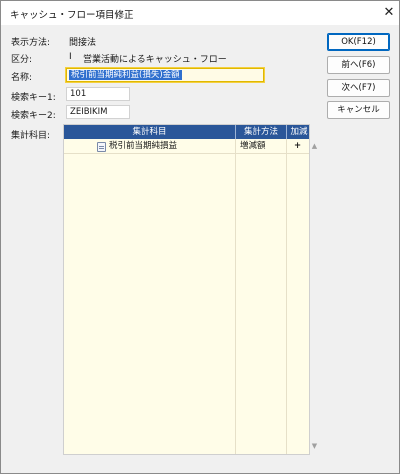  What do you see at coordinates (298, 132) in the screenshot?
I see `column-header-sign: 加減` at bounding box center [298, 132].